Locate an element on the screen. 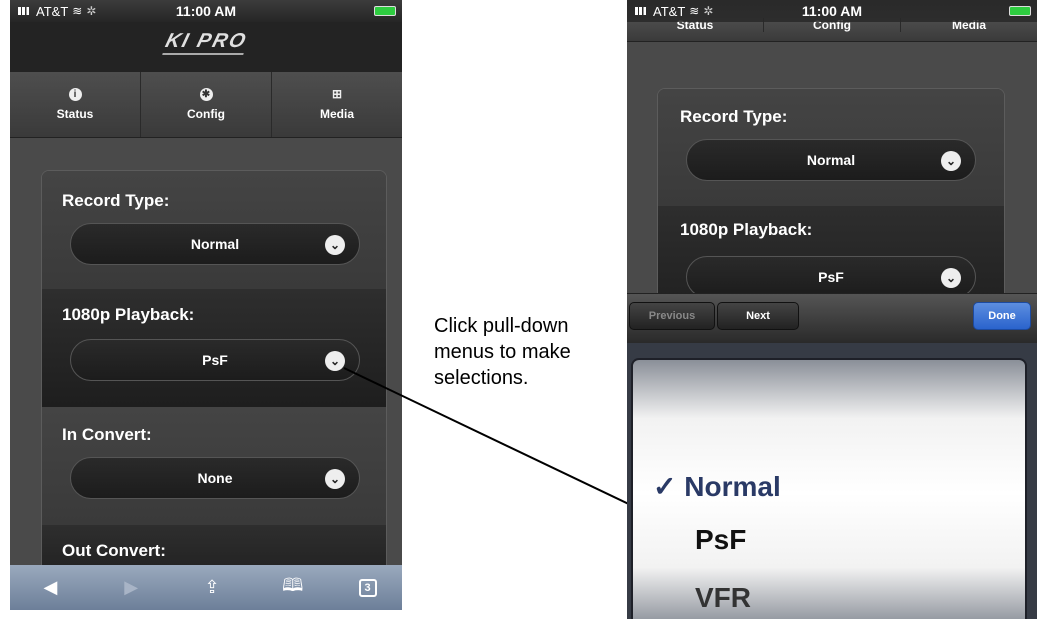 The width and height of the screenshot is (1039, 619). checkmark-icon: ✓ is located at coordinates (665, 486).